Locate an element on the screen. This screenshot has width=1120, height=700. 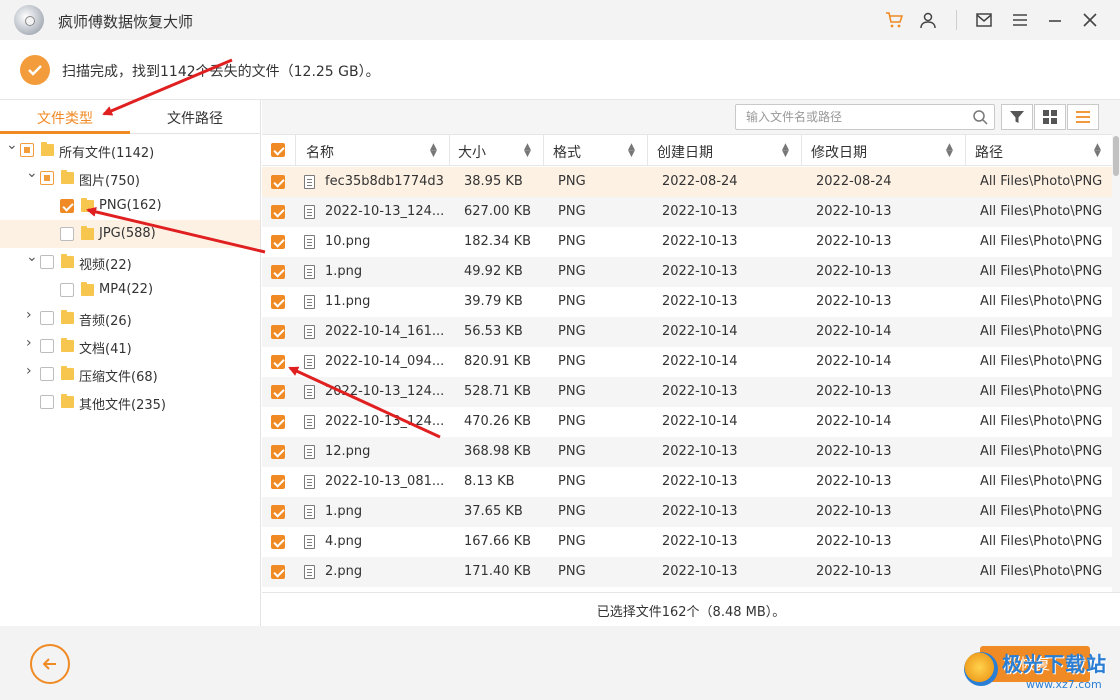
cart-icon is located at coordinates (894, 20).